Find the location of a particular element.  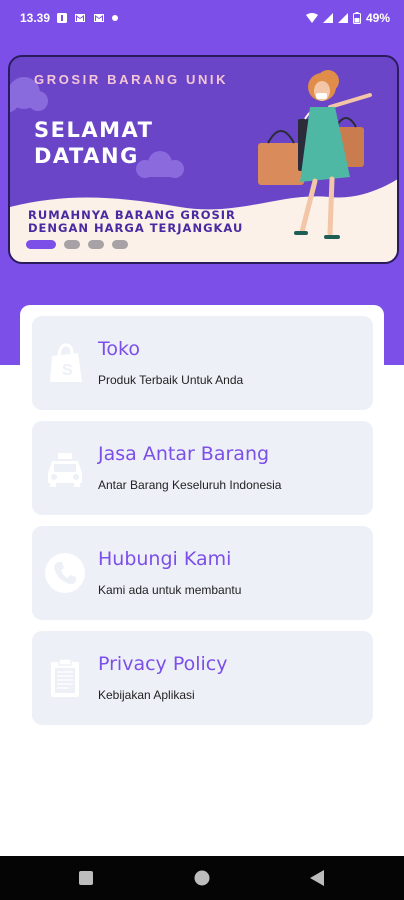

banner-subtitle: GROSIR BARANG UNIK is located at coordinates (131, 79).